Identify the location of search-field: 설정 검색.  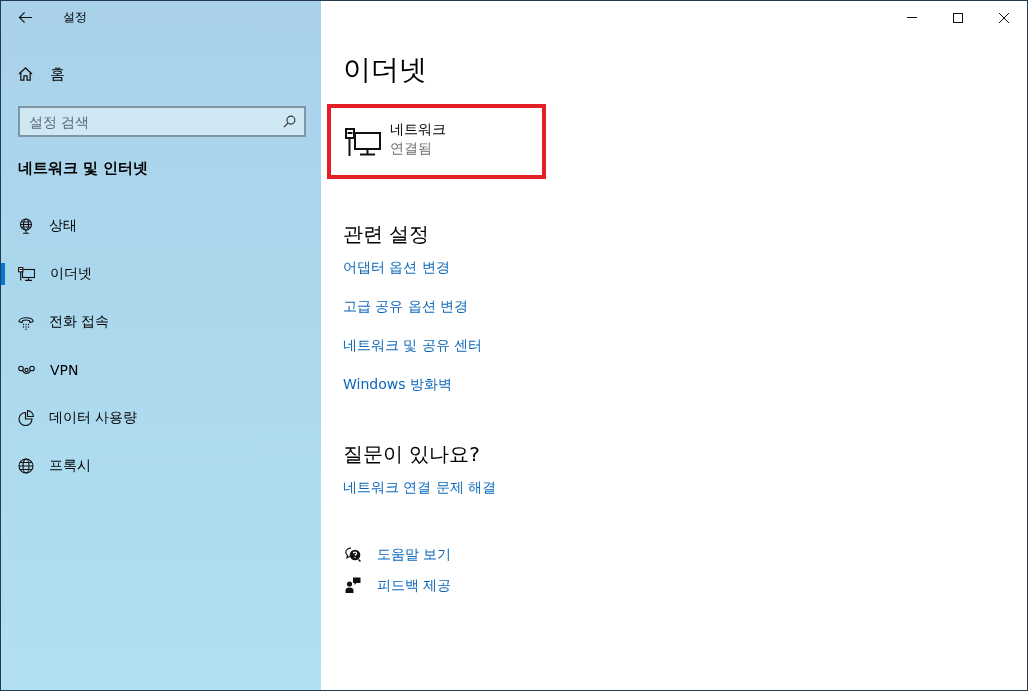
(162, 121).